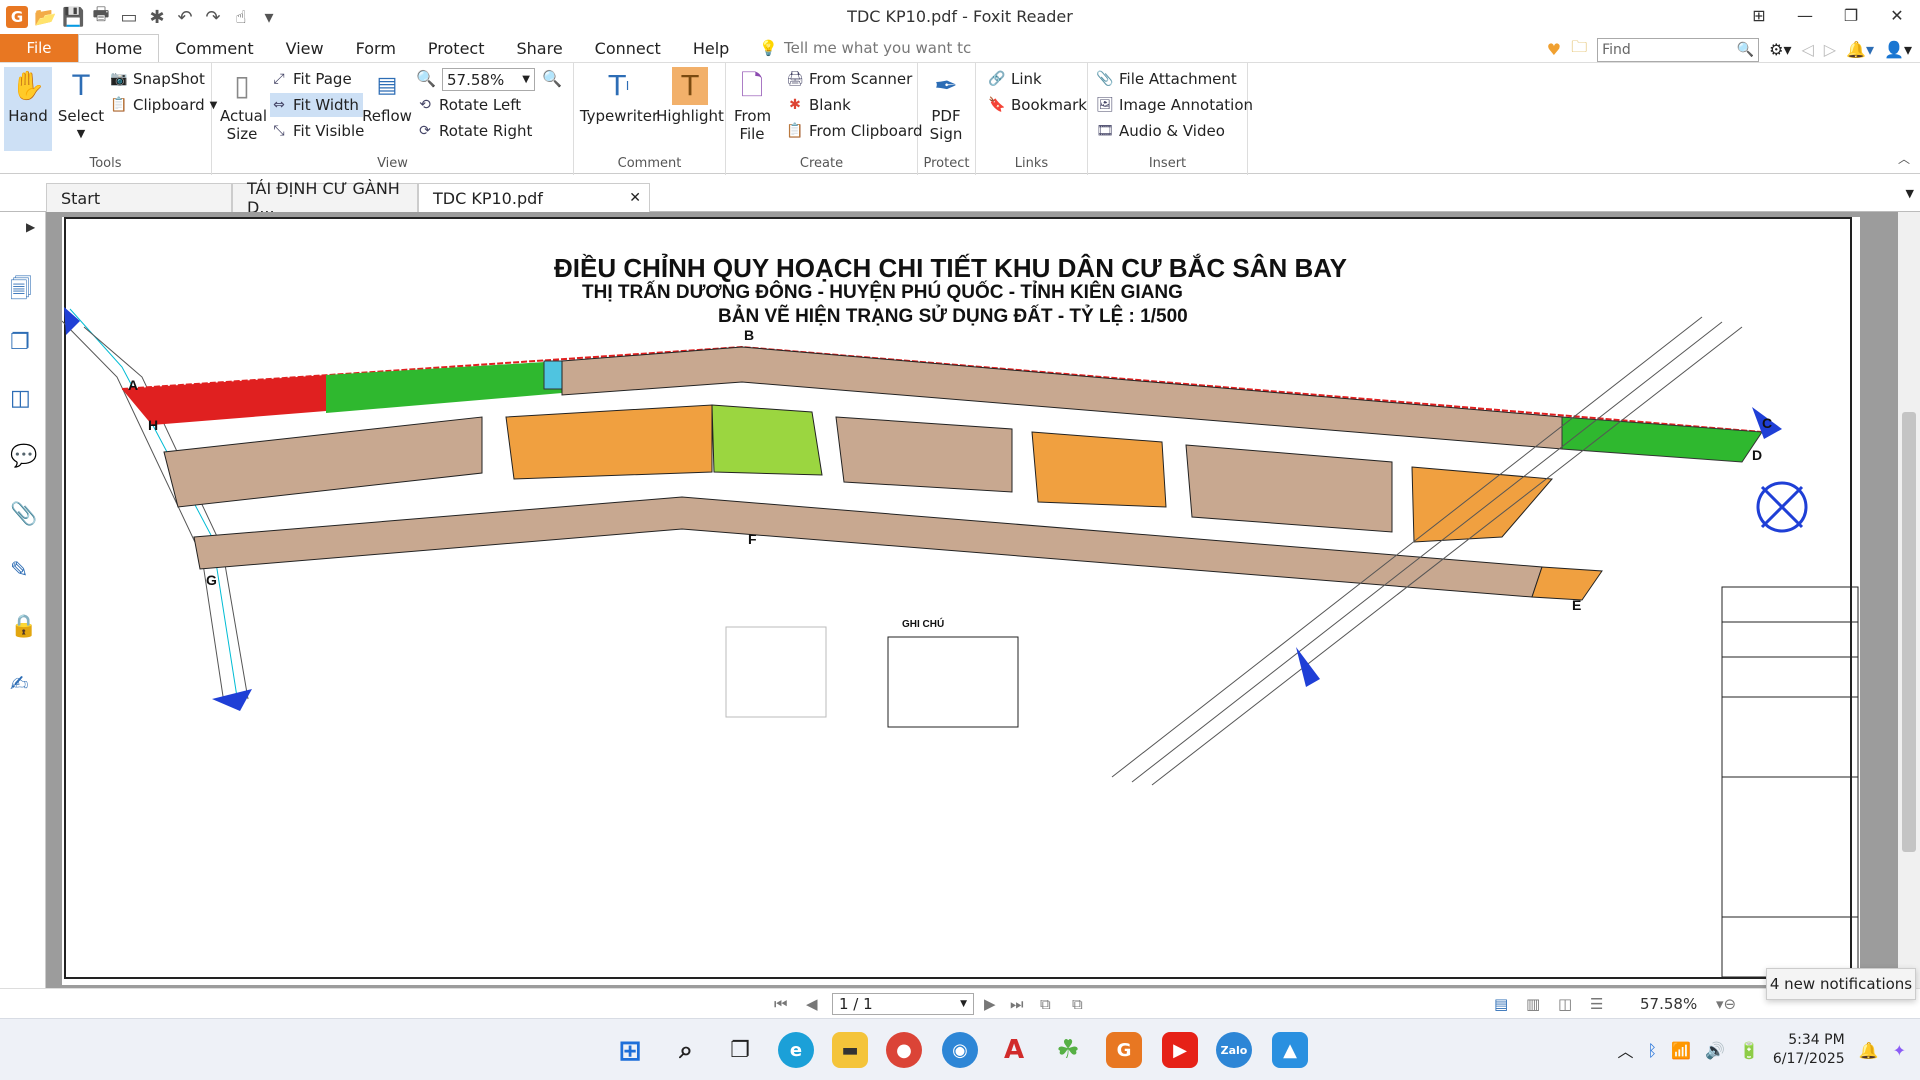  I want to click on customize-quick-access-icon: ▾, so click(269, 17).